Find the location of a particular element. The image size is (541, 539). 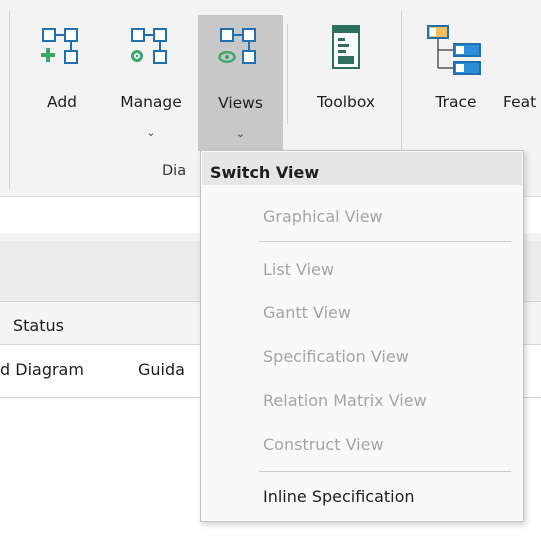

add-button-label: Add is located at coordinates (61, 102).